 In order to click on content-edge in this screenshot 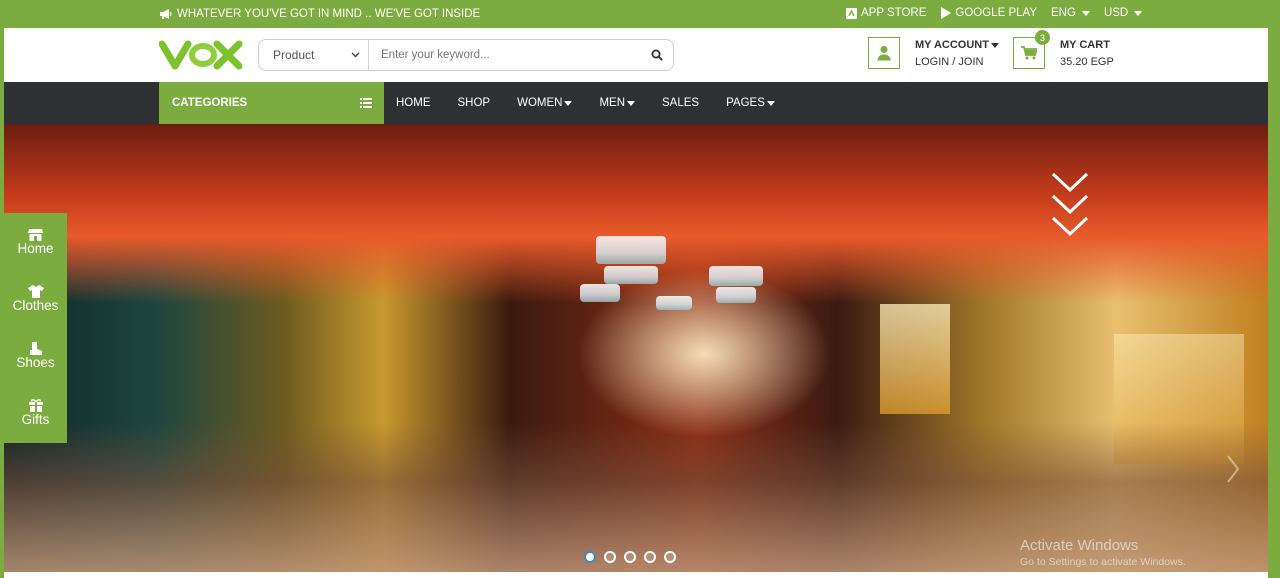, I will do `click(636, 575)`.